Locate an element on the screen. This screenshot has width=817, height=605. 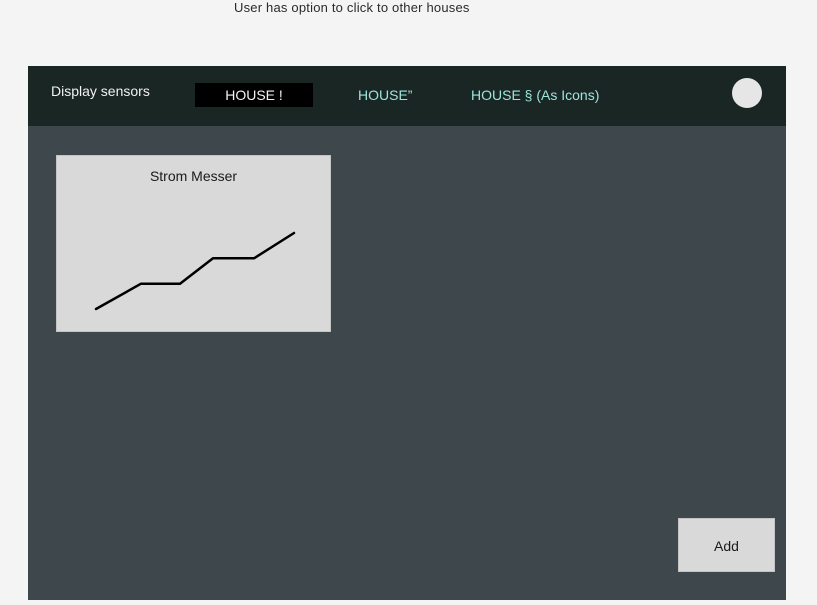
avatar-icon is located at coordinates (747, 93).